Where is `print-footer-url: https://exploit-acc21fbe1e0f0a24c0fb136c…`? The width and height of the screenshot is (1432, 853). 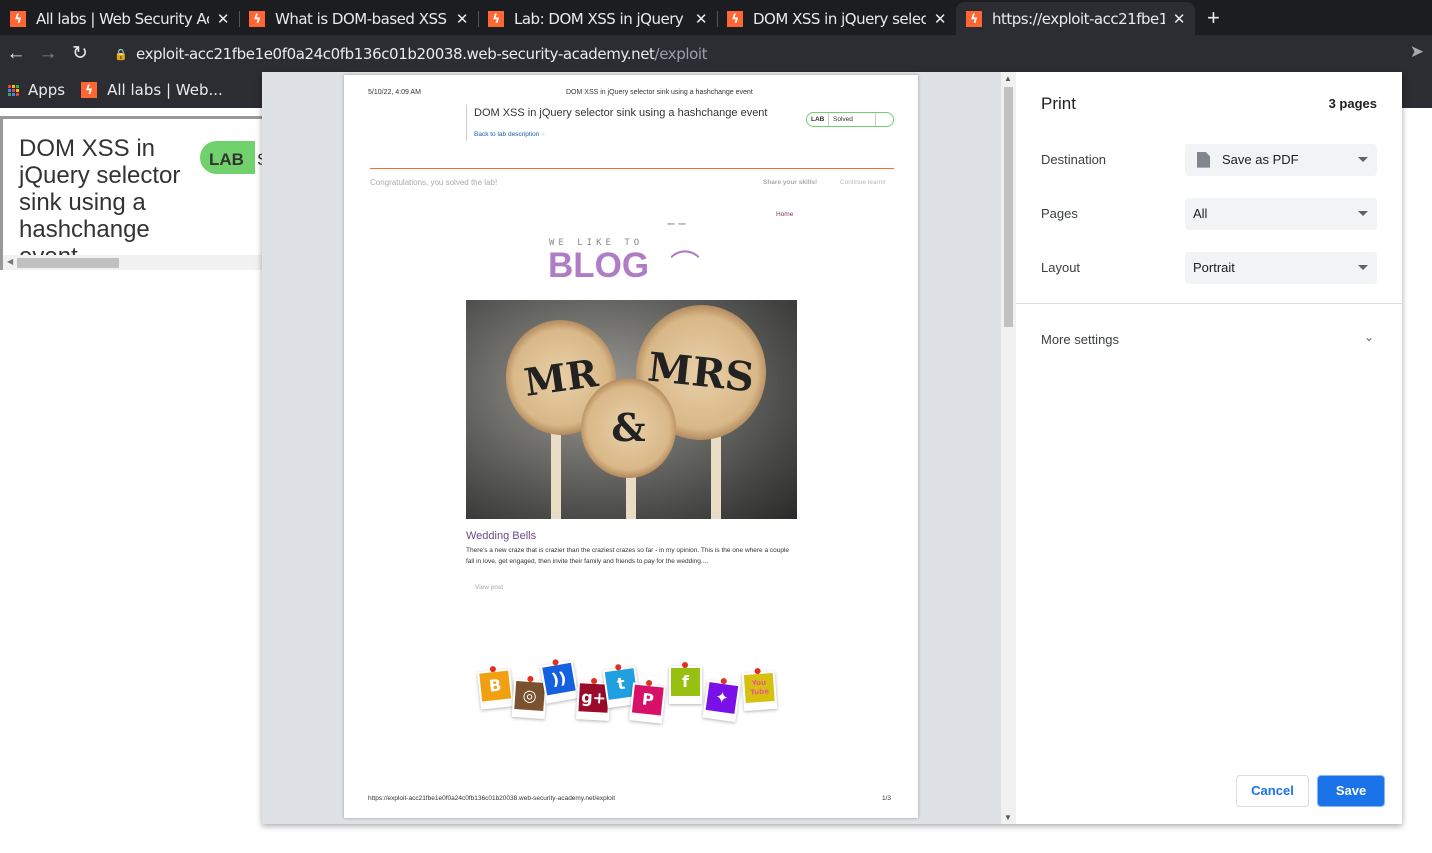 print-footer-url: https://exploit-acc21fbe1e0f0a24c0fb136c… is located at coordinates (492, 798).